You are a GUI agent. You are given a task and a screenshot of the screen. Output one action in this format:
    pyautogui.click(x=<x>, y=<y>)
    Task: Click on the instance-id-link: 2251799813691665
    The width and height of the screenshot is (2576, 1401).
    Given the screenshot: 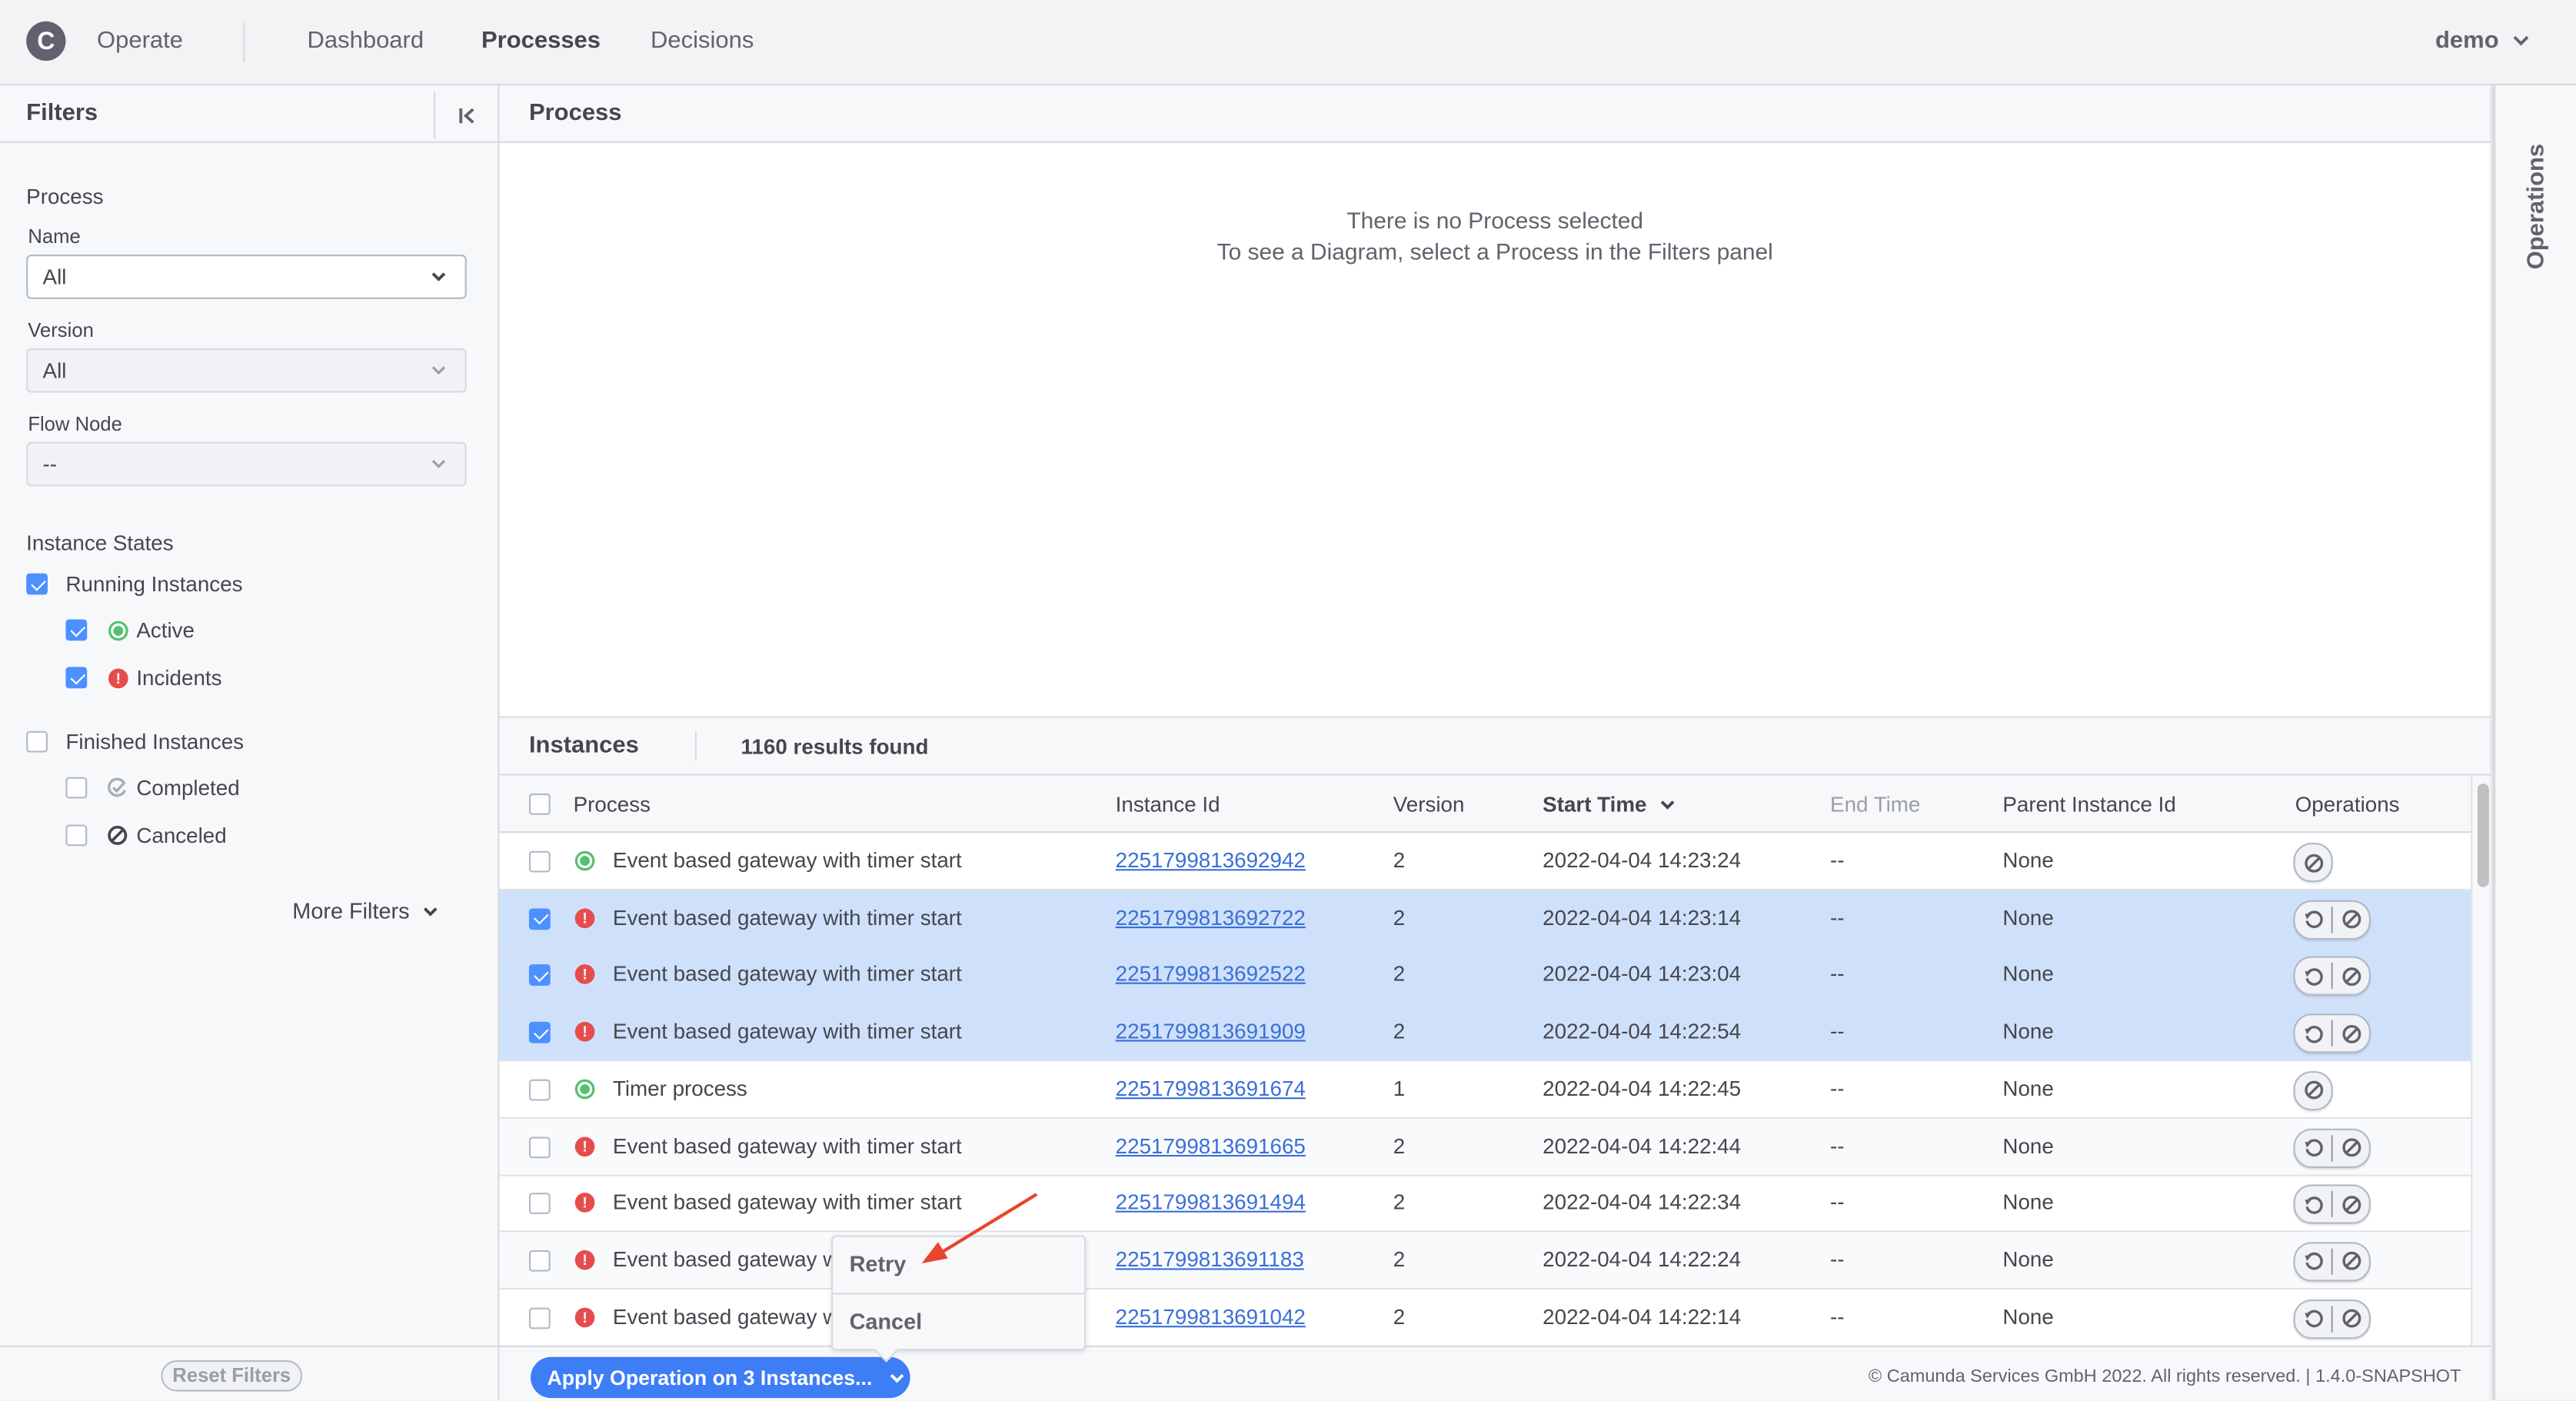 What is the action you would take?
    pyautogui.click(x=1211, y=1145)
    